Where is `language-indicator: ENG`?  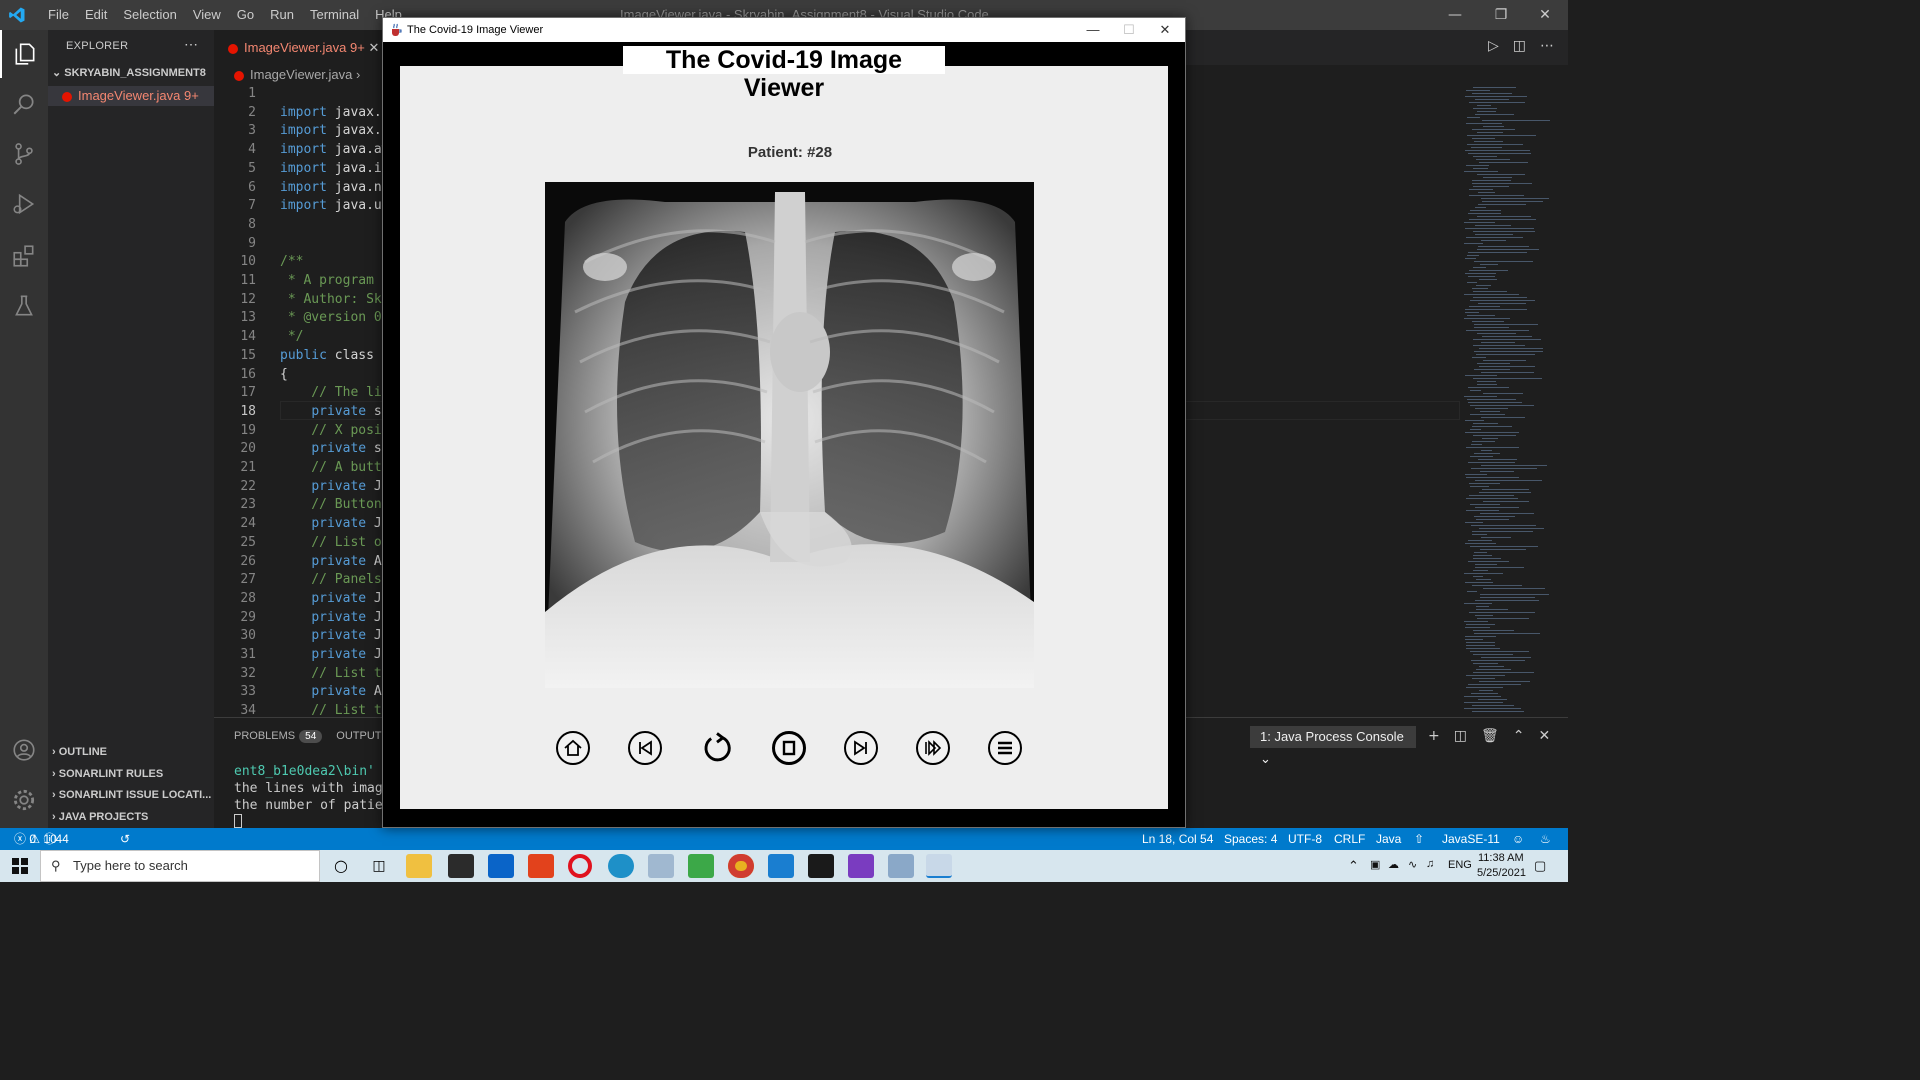
language-indicator: ENG is located at coordinates (1460, 865).